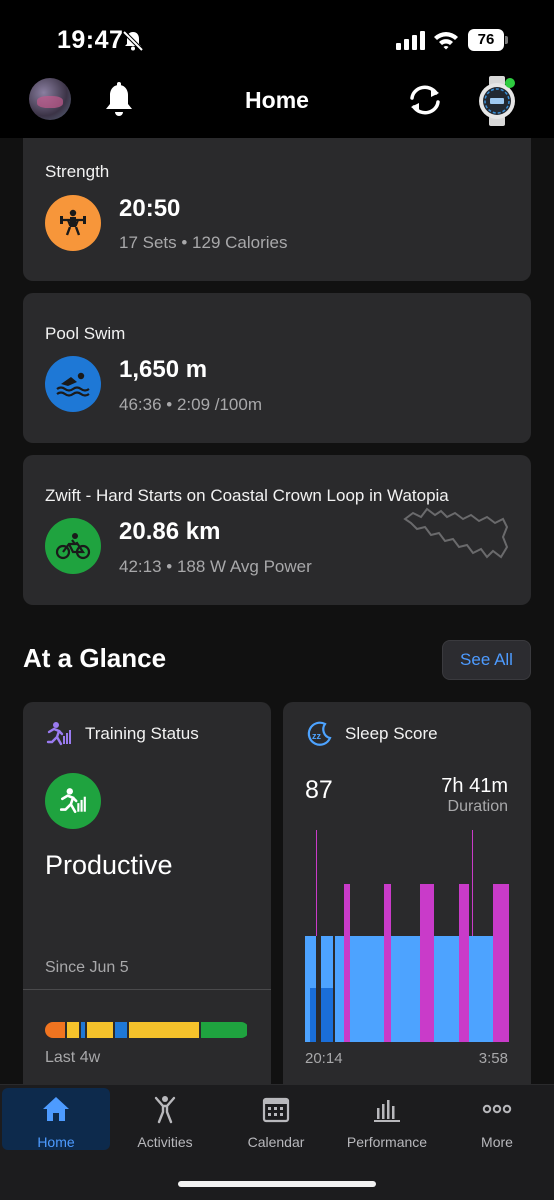 This screenshot has height=1200, width=554. Describe the element at coordinates (277, 368) in the screenshot. I see `activity-card-pool-swim: Pool Swim 1,650 m 46:36 • 2:09 /100m` at that location.